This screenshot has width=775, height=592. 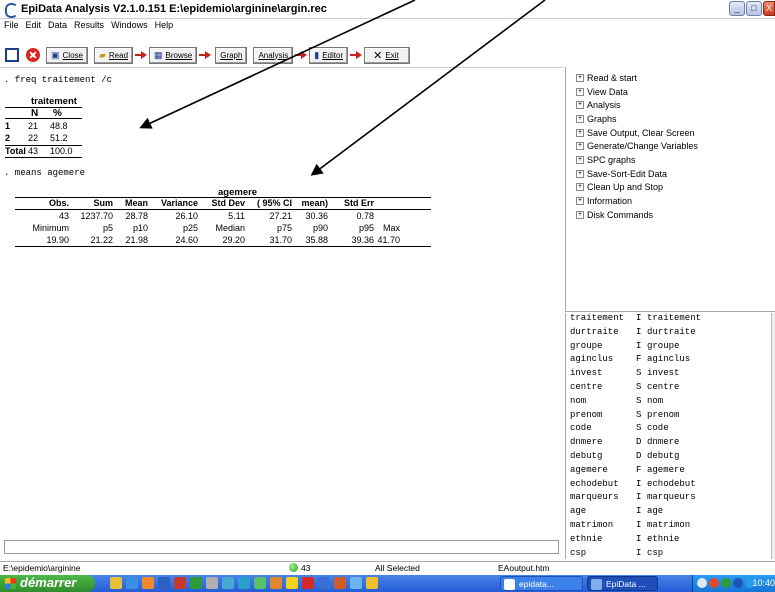 What do you see at coordinates (670, 486) in the screenshot?
I see `list-item: echodebut Iechodebut` at bounding box center [670, 486].